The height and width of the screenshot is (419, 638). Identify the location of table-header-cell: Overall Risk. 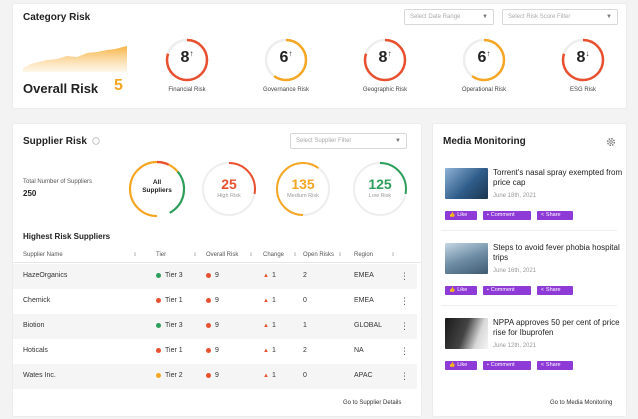
(222, 255).